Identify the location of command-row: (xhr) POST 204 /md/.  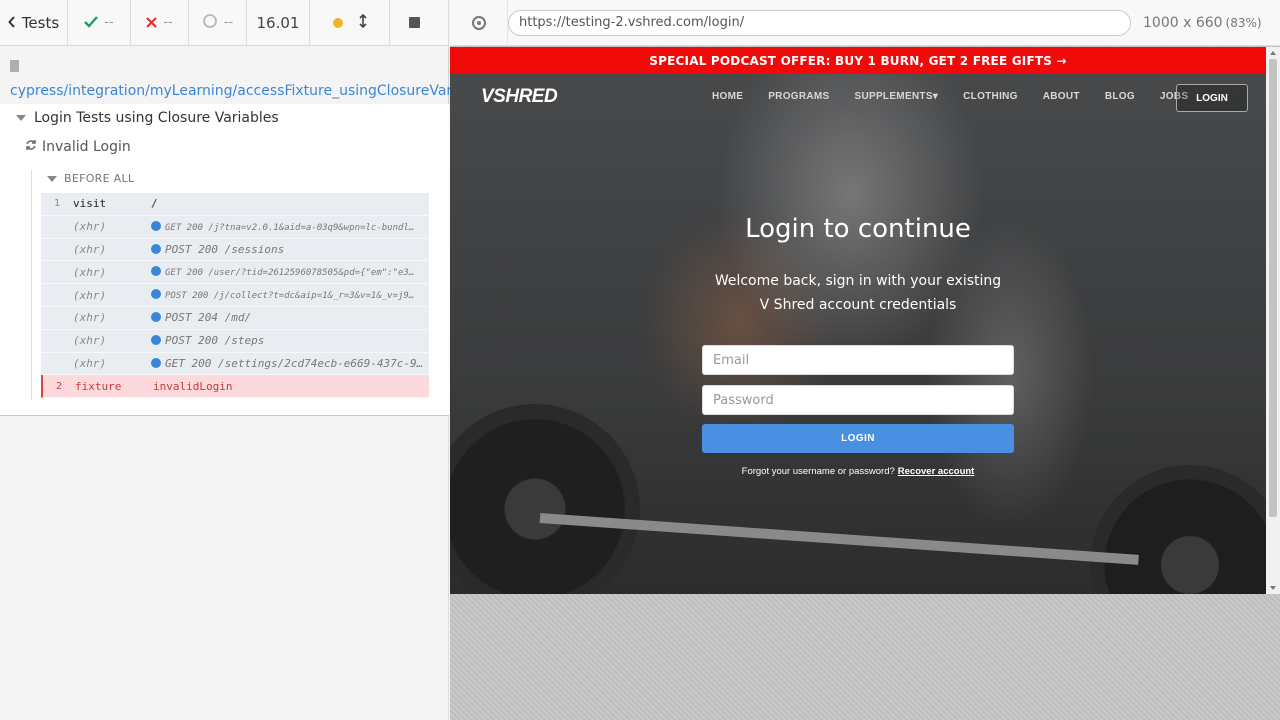
(235, 318).